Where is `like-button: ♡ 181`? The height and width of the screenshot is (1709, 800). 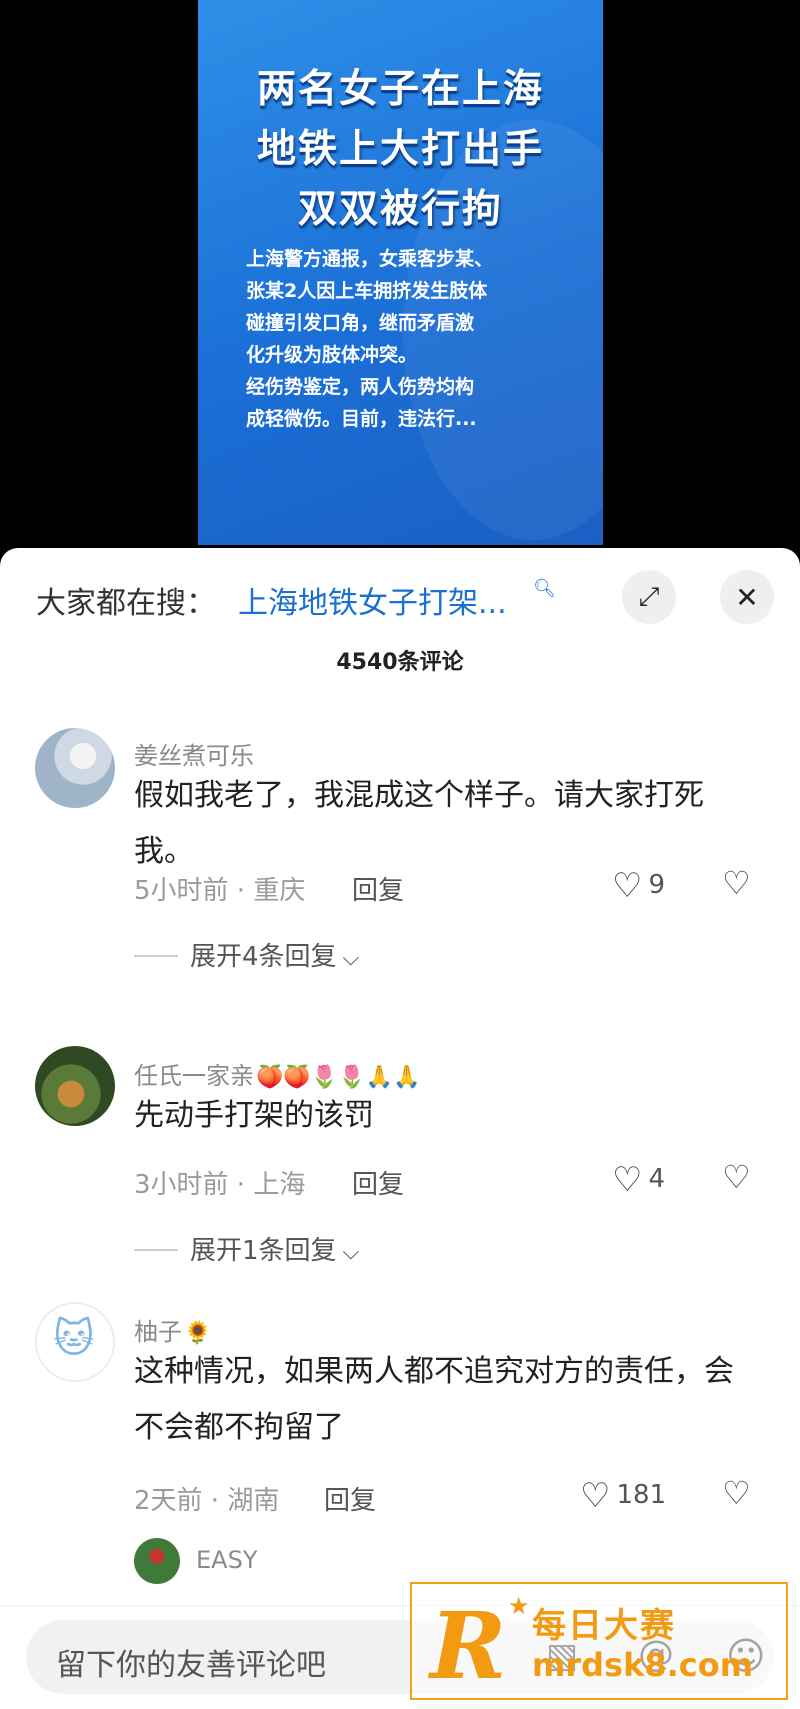
like-button: ♡ 181 is located at coordinates (623, 1496).